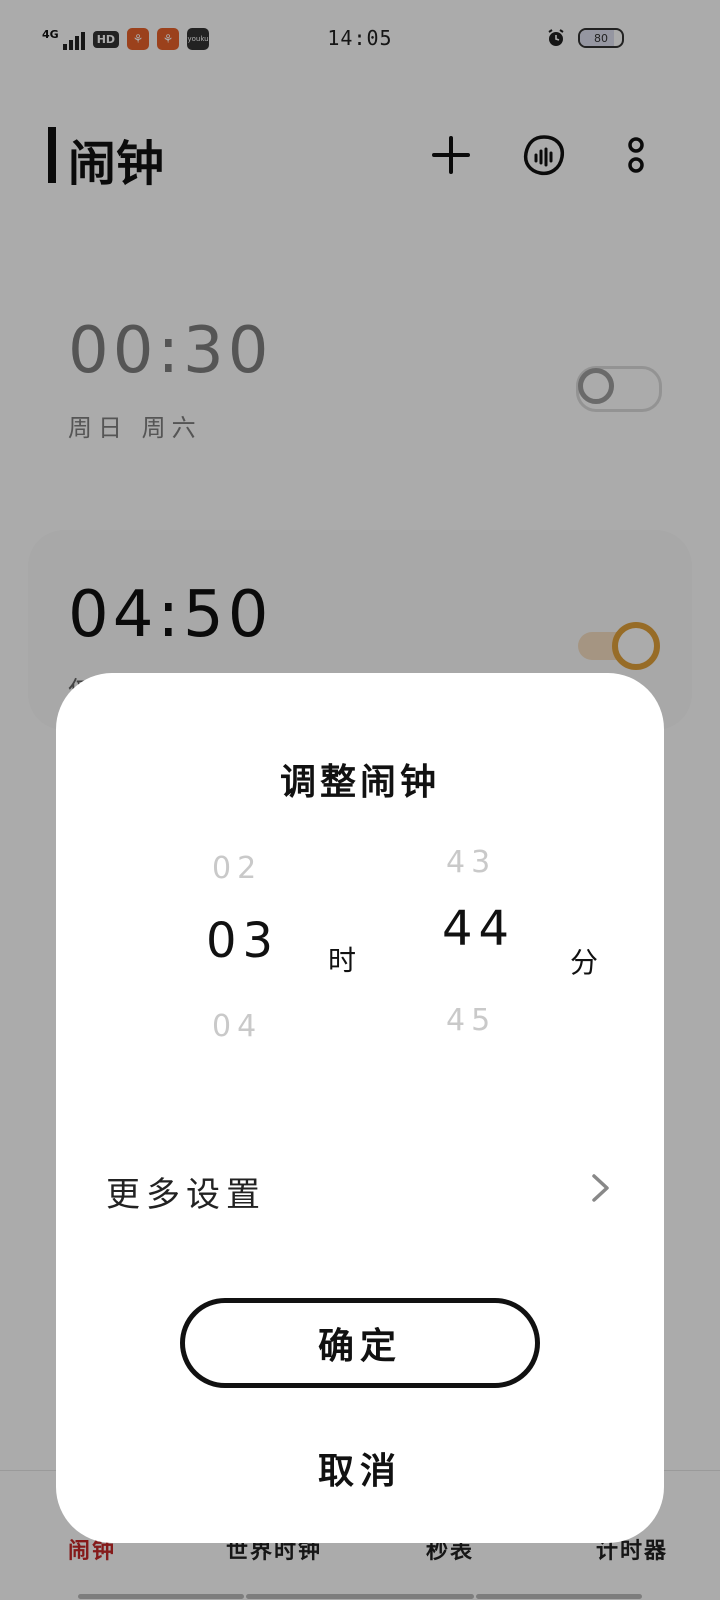 The image size is (720, 1601). Describe the element at coordinates (359, 782) in the screenshot. I see `dialog-title: 调整闹钟` at that location.